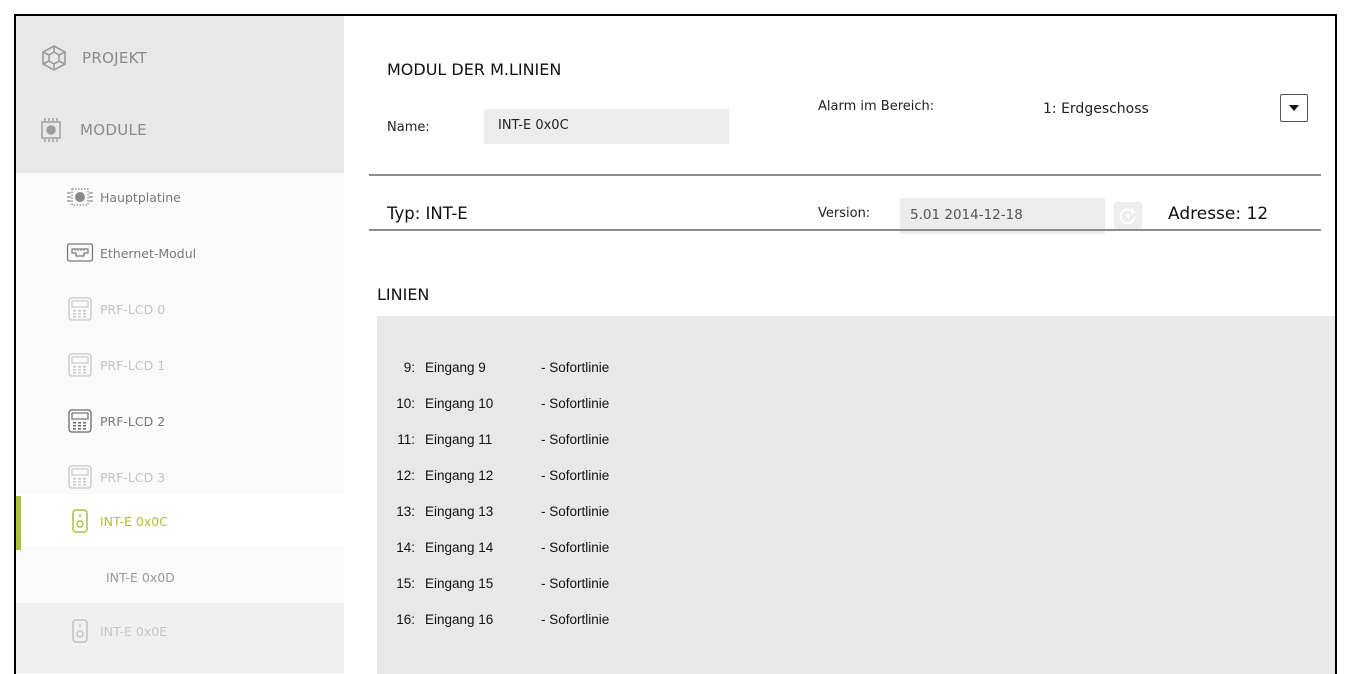 The height and width of the screenshot is (674, 1347). What do you see at coordinates (503, 403) in the screenshot?
I see `list-item: 10: Eingang 10- Sofortlinie` at bounding box center [503, 403].